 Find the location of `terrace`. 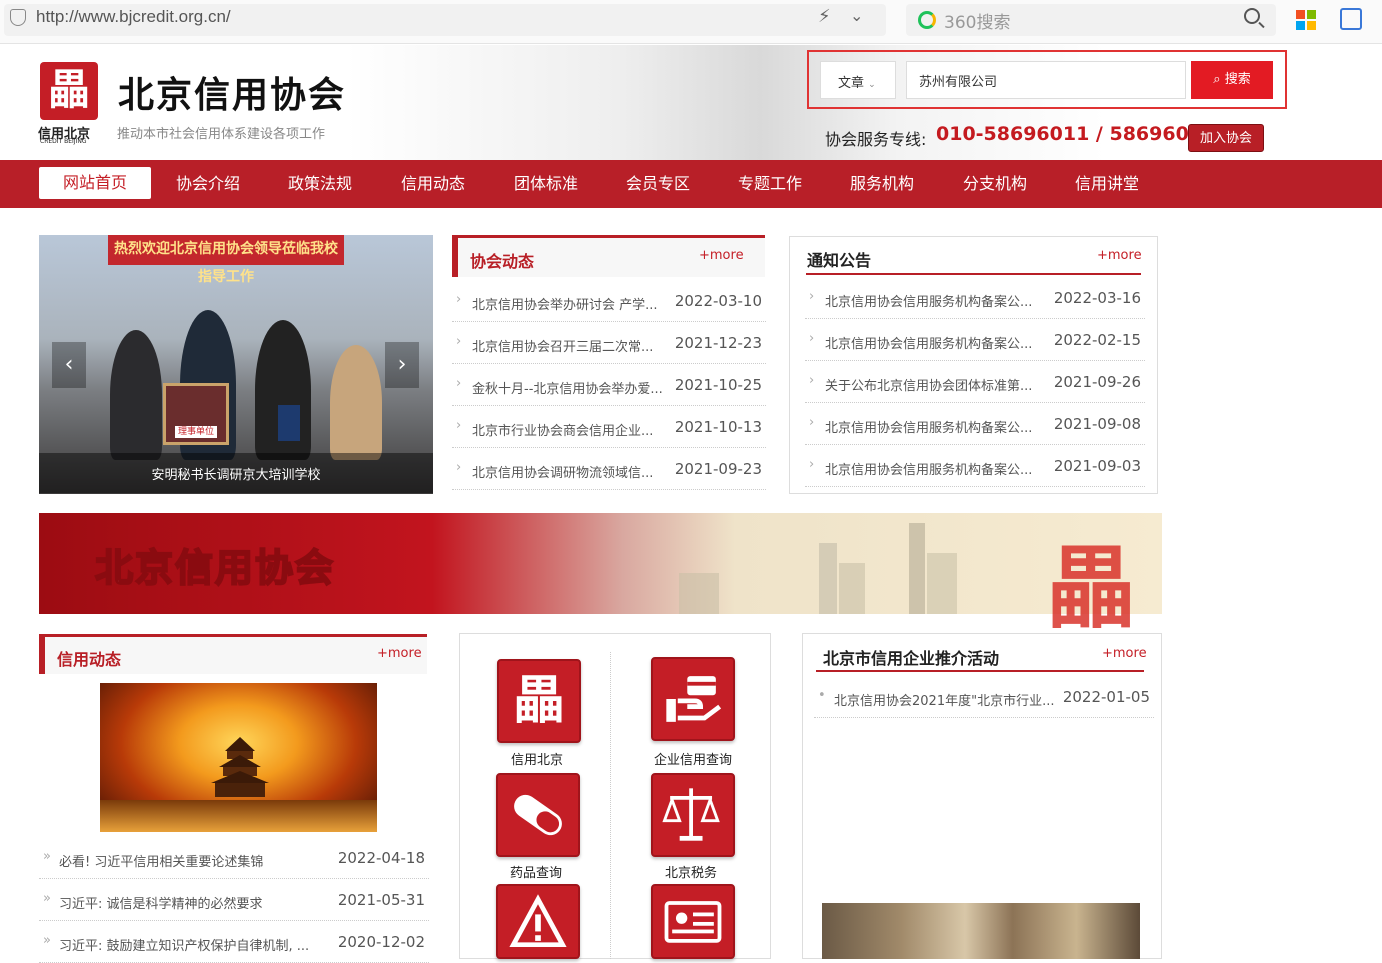

terrace is located at coordinates (238, 816).